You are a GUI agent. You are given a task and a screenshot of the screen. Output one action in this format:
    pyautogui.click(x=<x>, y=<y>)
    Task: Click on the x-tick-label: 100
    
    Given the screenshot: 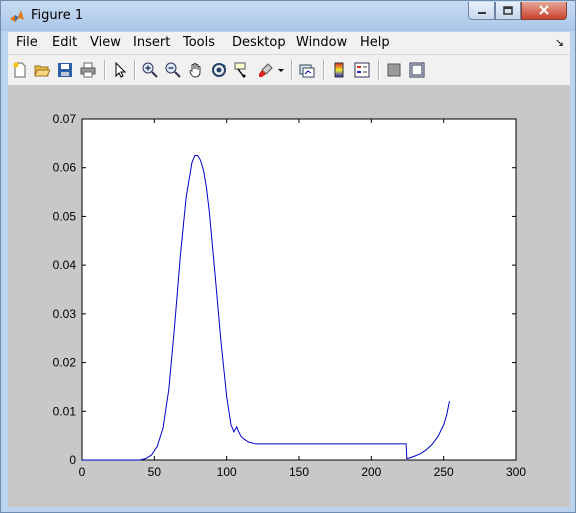 What is the action you would take?
    pyautogui.click(x=227, y=472)
    